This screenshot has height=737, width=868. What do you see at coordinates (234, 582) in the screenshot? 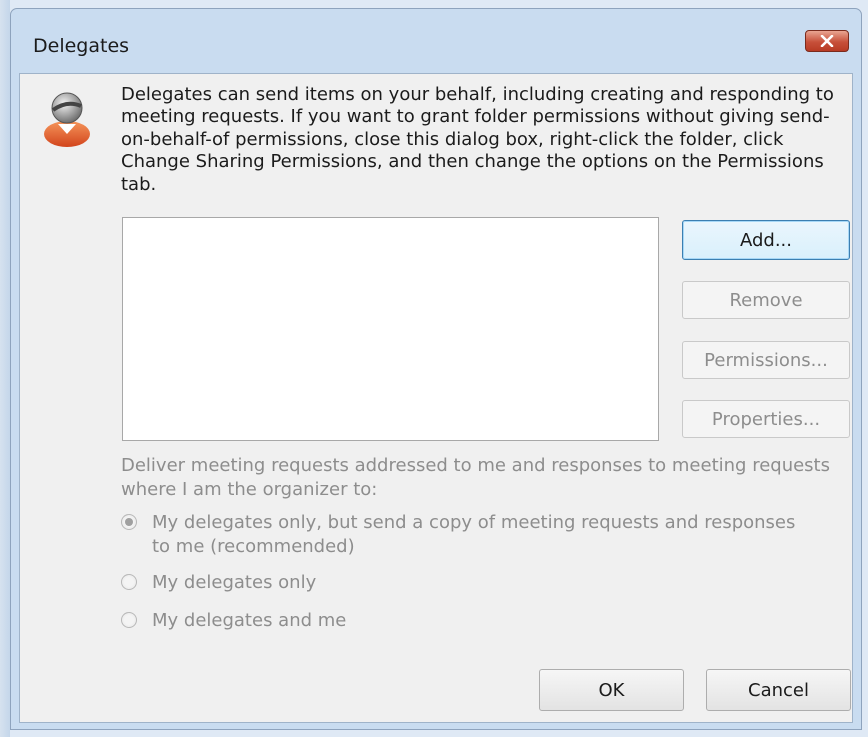
I see `radio-label: My delegates only` at bounding box center [234, 582].